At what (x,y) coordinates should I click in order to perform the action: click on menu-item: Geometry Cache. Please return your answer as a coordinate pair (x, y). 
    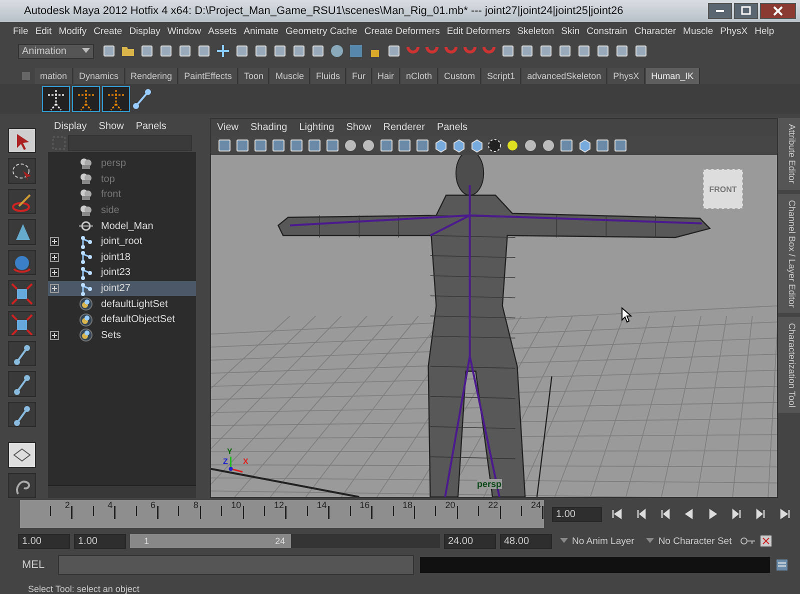
    Looking at the image, I should click on (322, 31).